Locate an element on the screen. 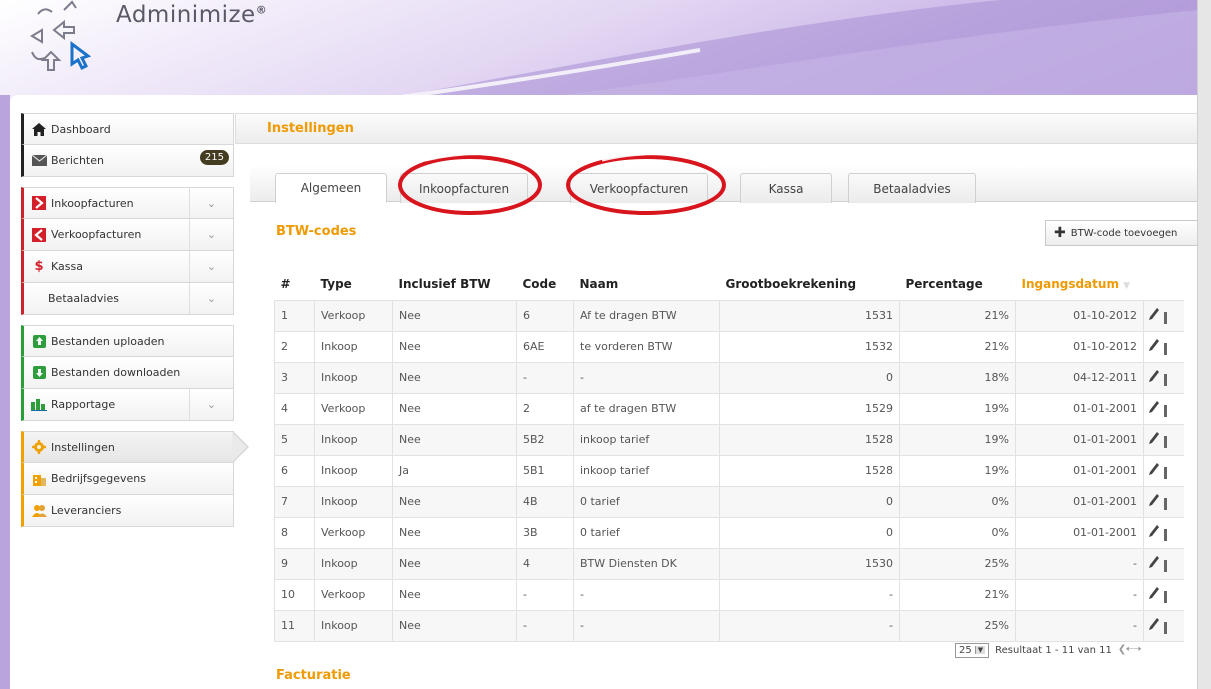  sidebar-item-instellingen: Instellingen is located at coordinates (135, 447).